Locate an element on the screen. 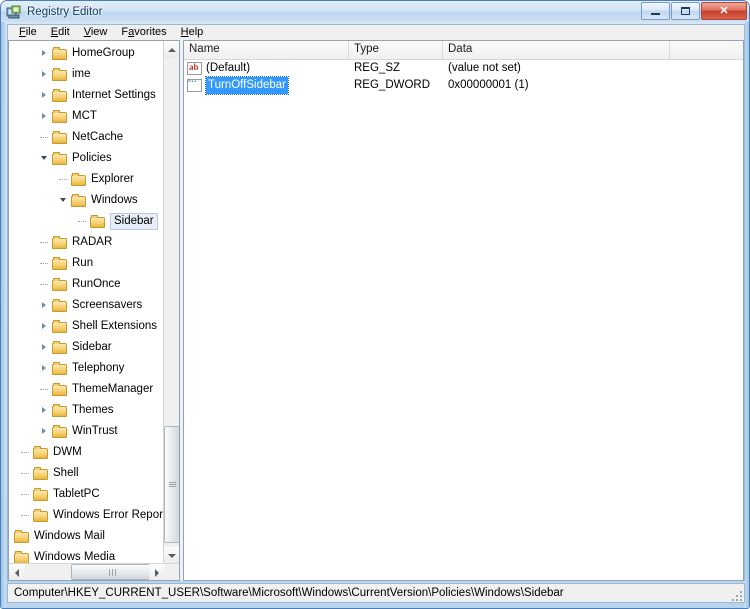 This screenshot has height=609, width=750. tree-node: WinTrust is located at coordinates (86, 431).